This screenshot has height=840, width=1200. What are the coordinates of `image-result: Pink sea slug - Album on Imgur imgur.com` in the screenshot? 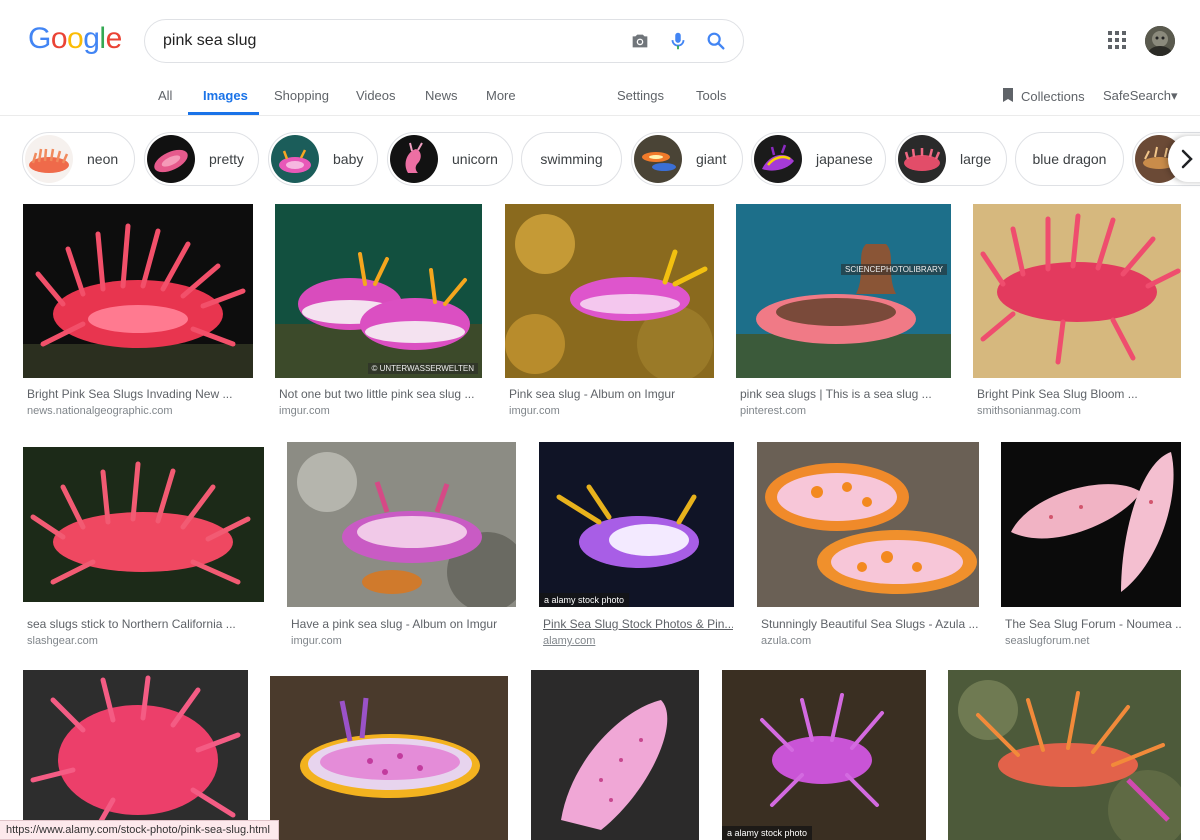 It's located at (609, 314).